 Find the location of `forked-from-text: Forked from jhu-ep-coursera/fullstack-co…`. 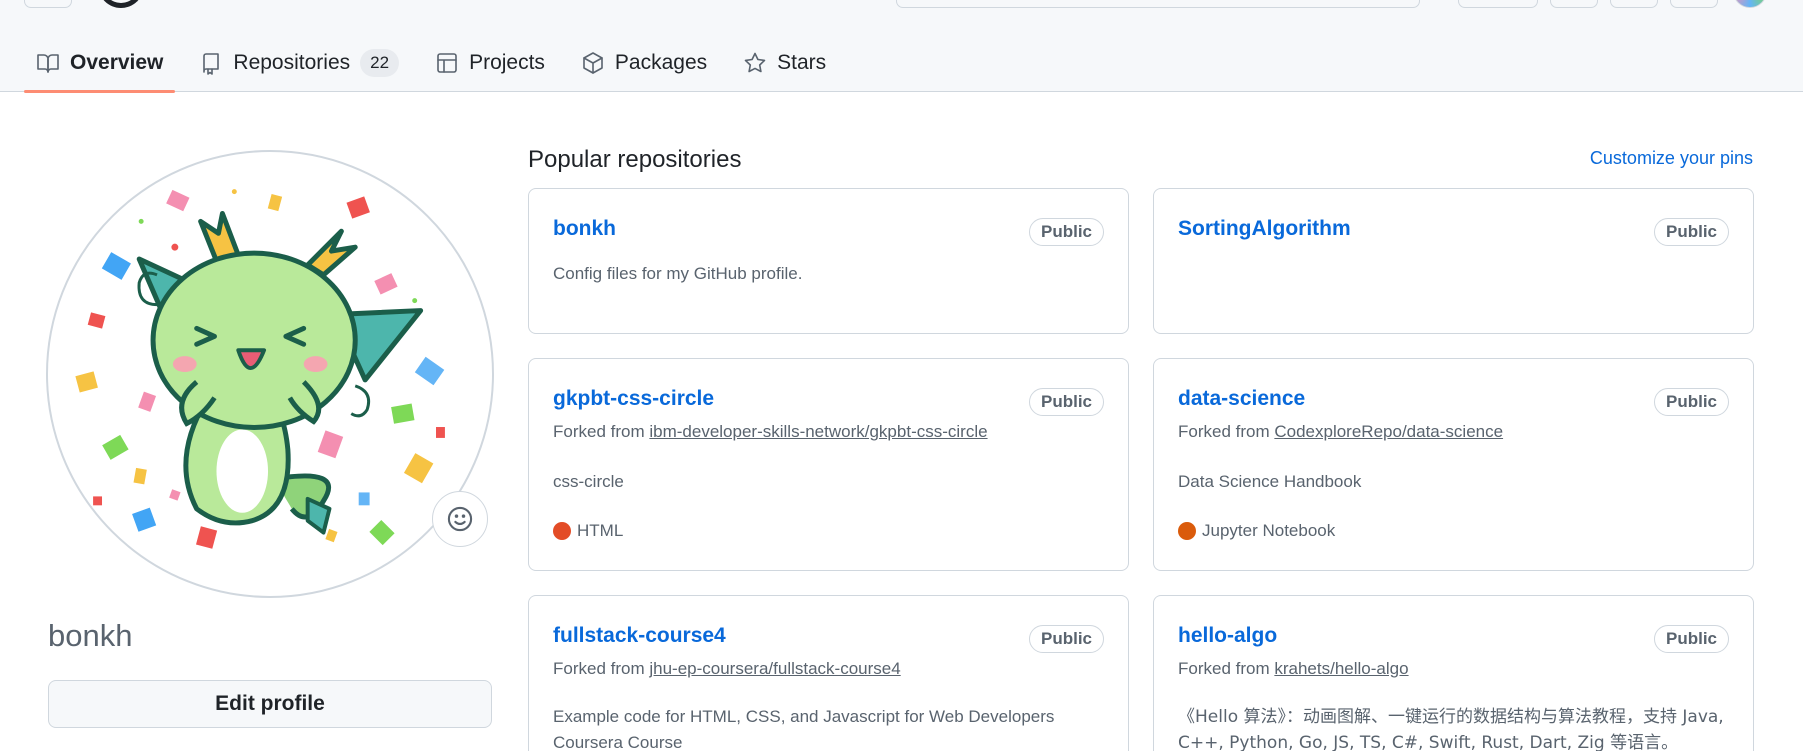

forked-from-text: Forked from jhu-ep-coursera/fullstack-co… is located at coordinates (727, 668).